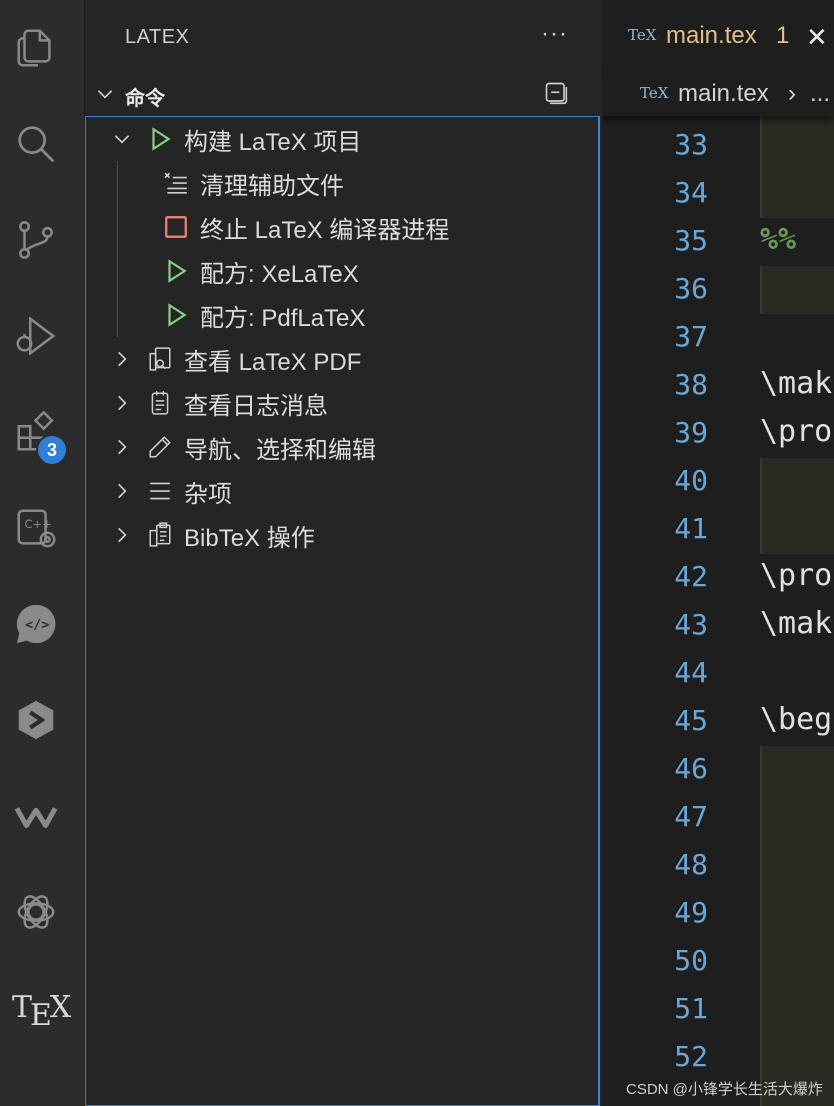 Image resolution: width=834 pixels, height=1106 pixels. Describe the element at coordinates (60, 1007) in the screenshot. I see `tex-logo-x: X` at that location.